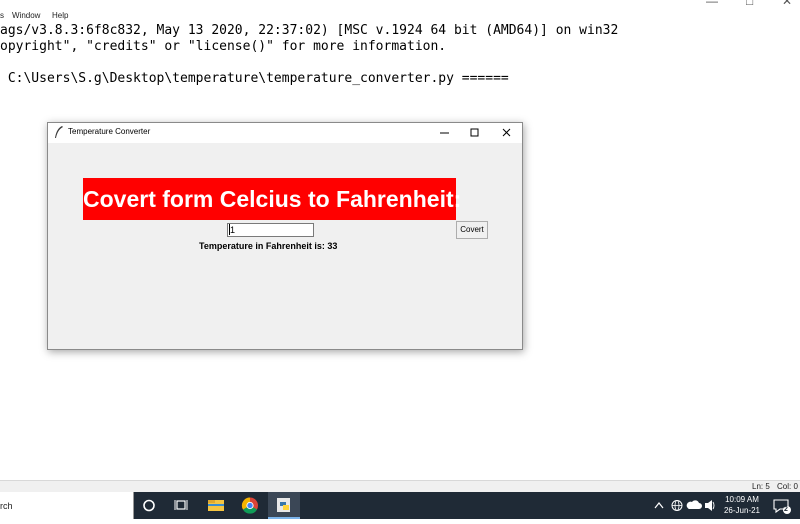 Image resolution: width=800 pixels, height=524 pixels. I want to click on menu-item-window: Window, so click(26, 15).